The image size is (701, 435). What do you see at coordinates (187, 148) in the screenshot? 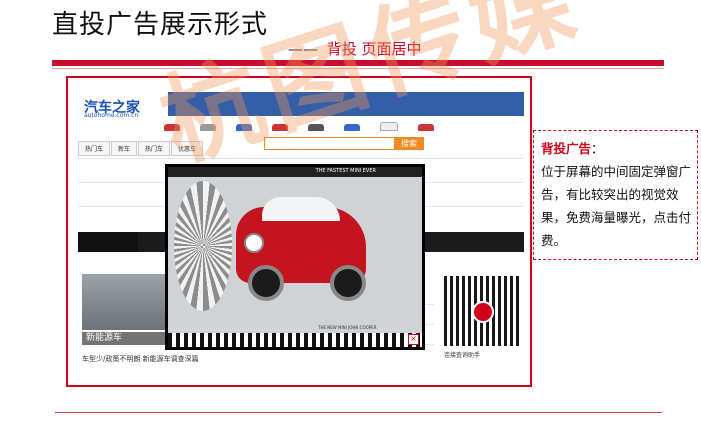
I see `tab-3: 优惠车` at bounding box center [187, 148].